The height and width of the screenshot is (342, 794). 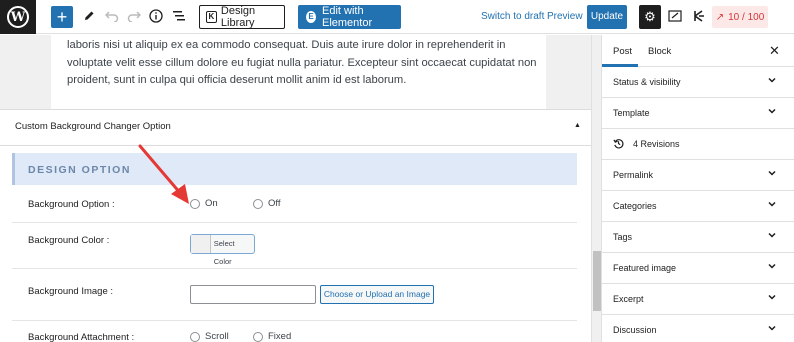 What do you see at coordinates (93, 126) in the screenshot?
I see `metabox-title: Custom Background Changer Option` at bounding box center [93, 126].